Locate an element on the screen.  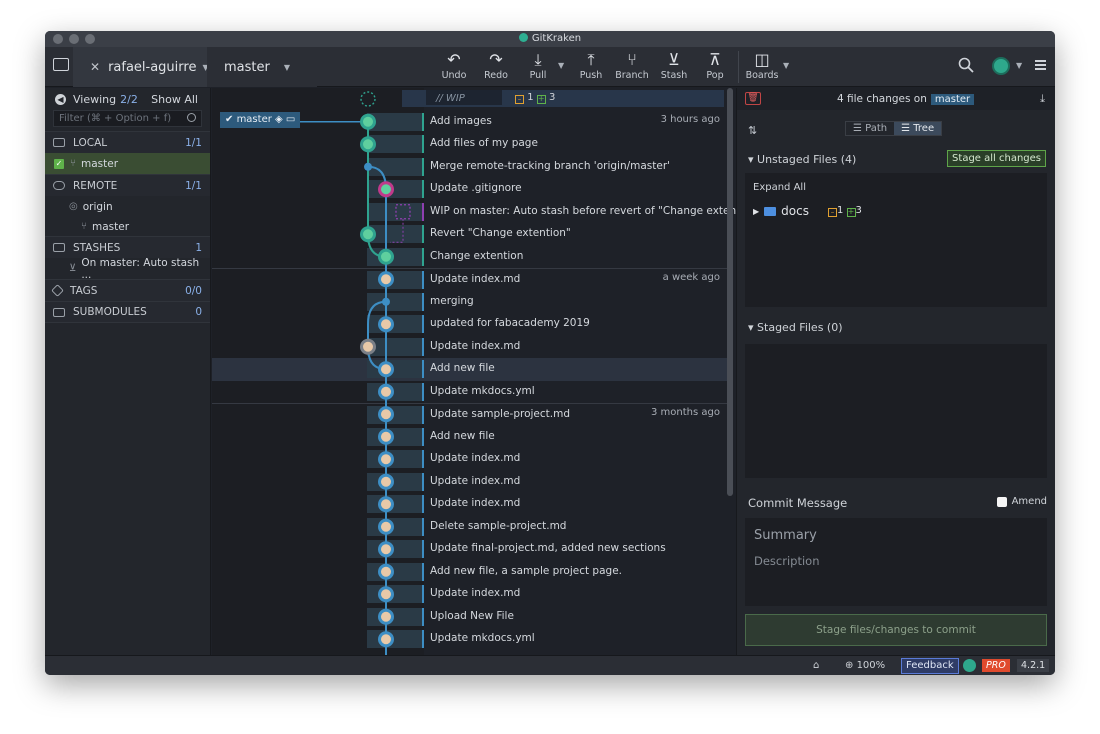
expand-all-link: Expand All is located at coordinates (779, 187).